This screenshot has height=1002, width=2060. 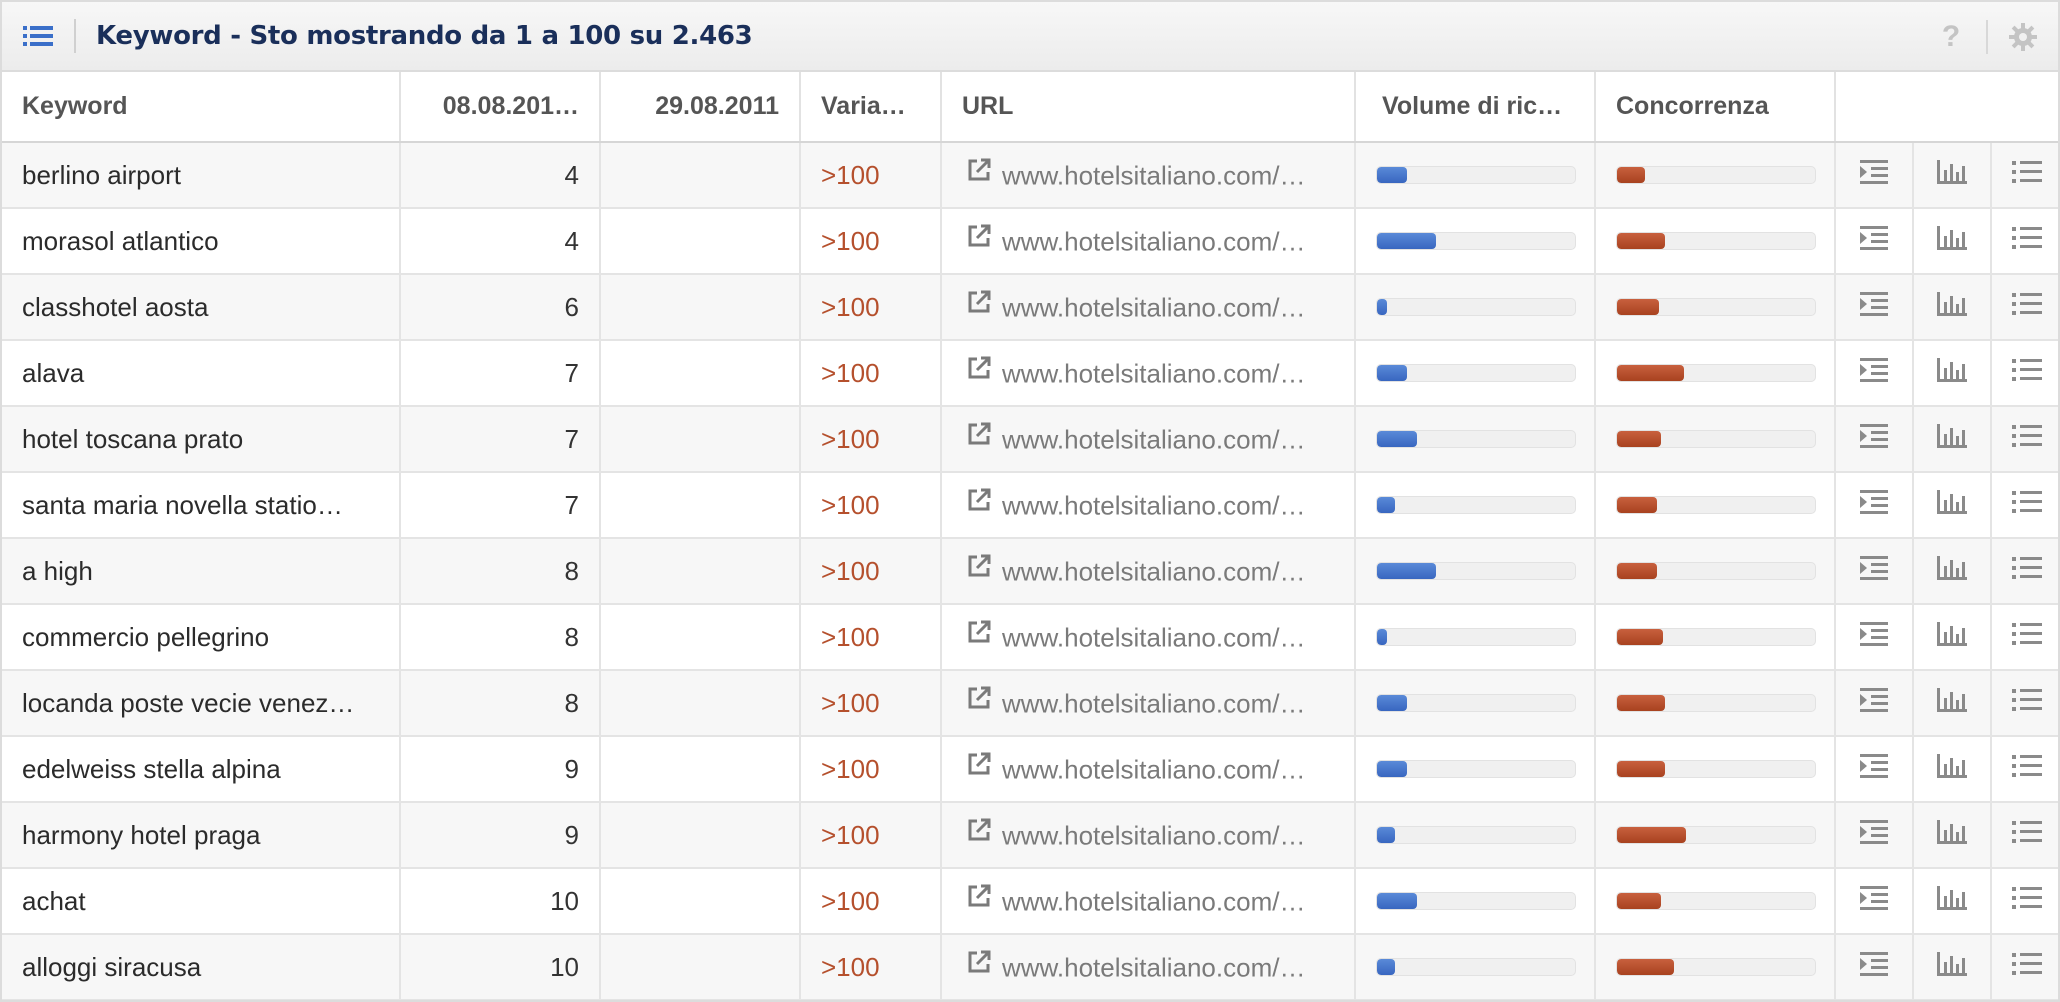 I want to click on keyword-cell: alava, so click(x=201, y=373).